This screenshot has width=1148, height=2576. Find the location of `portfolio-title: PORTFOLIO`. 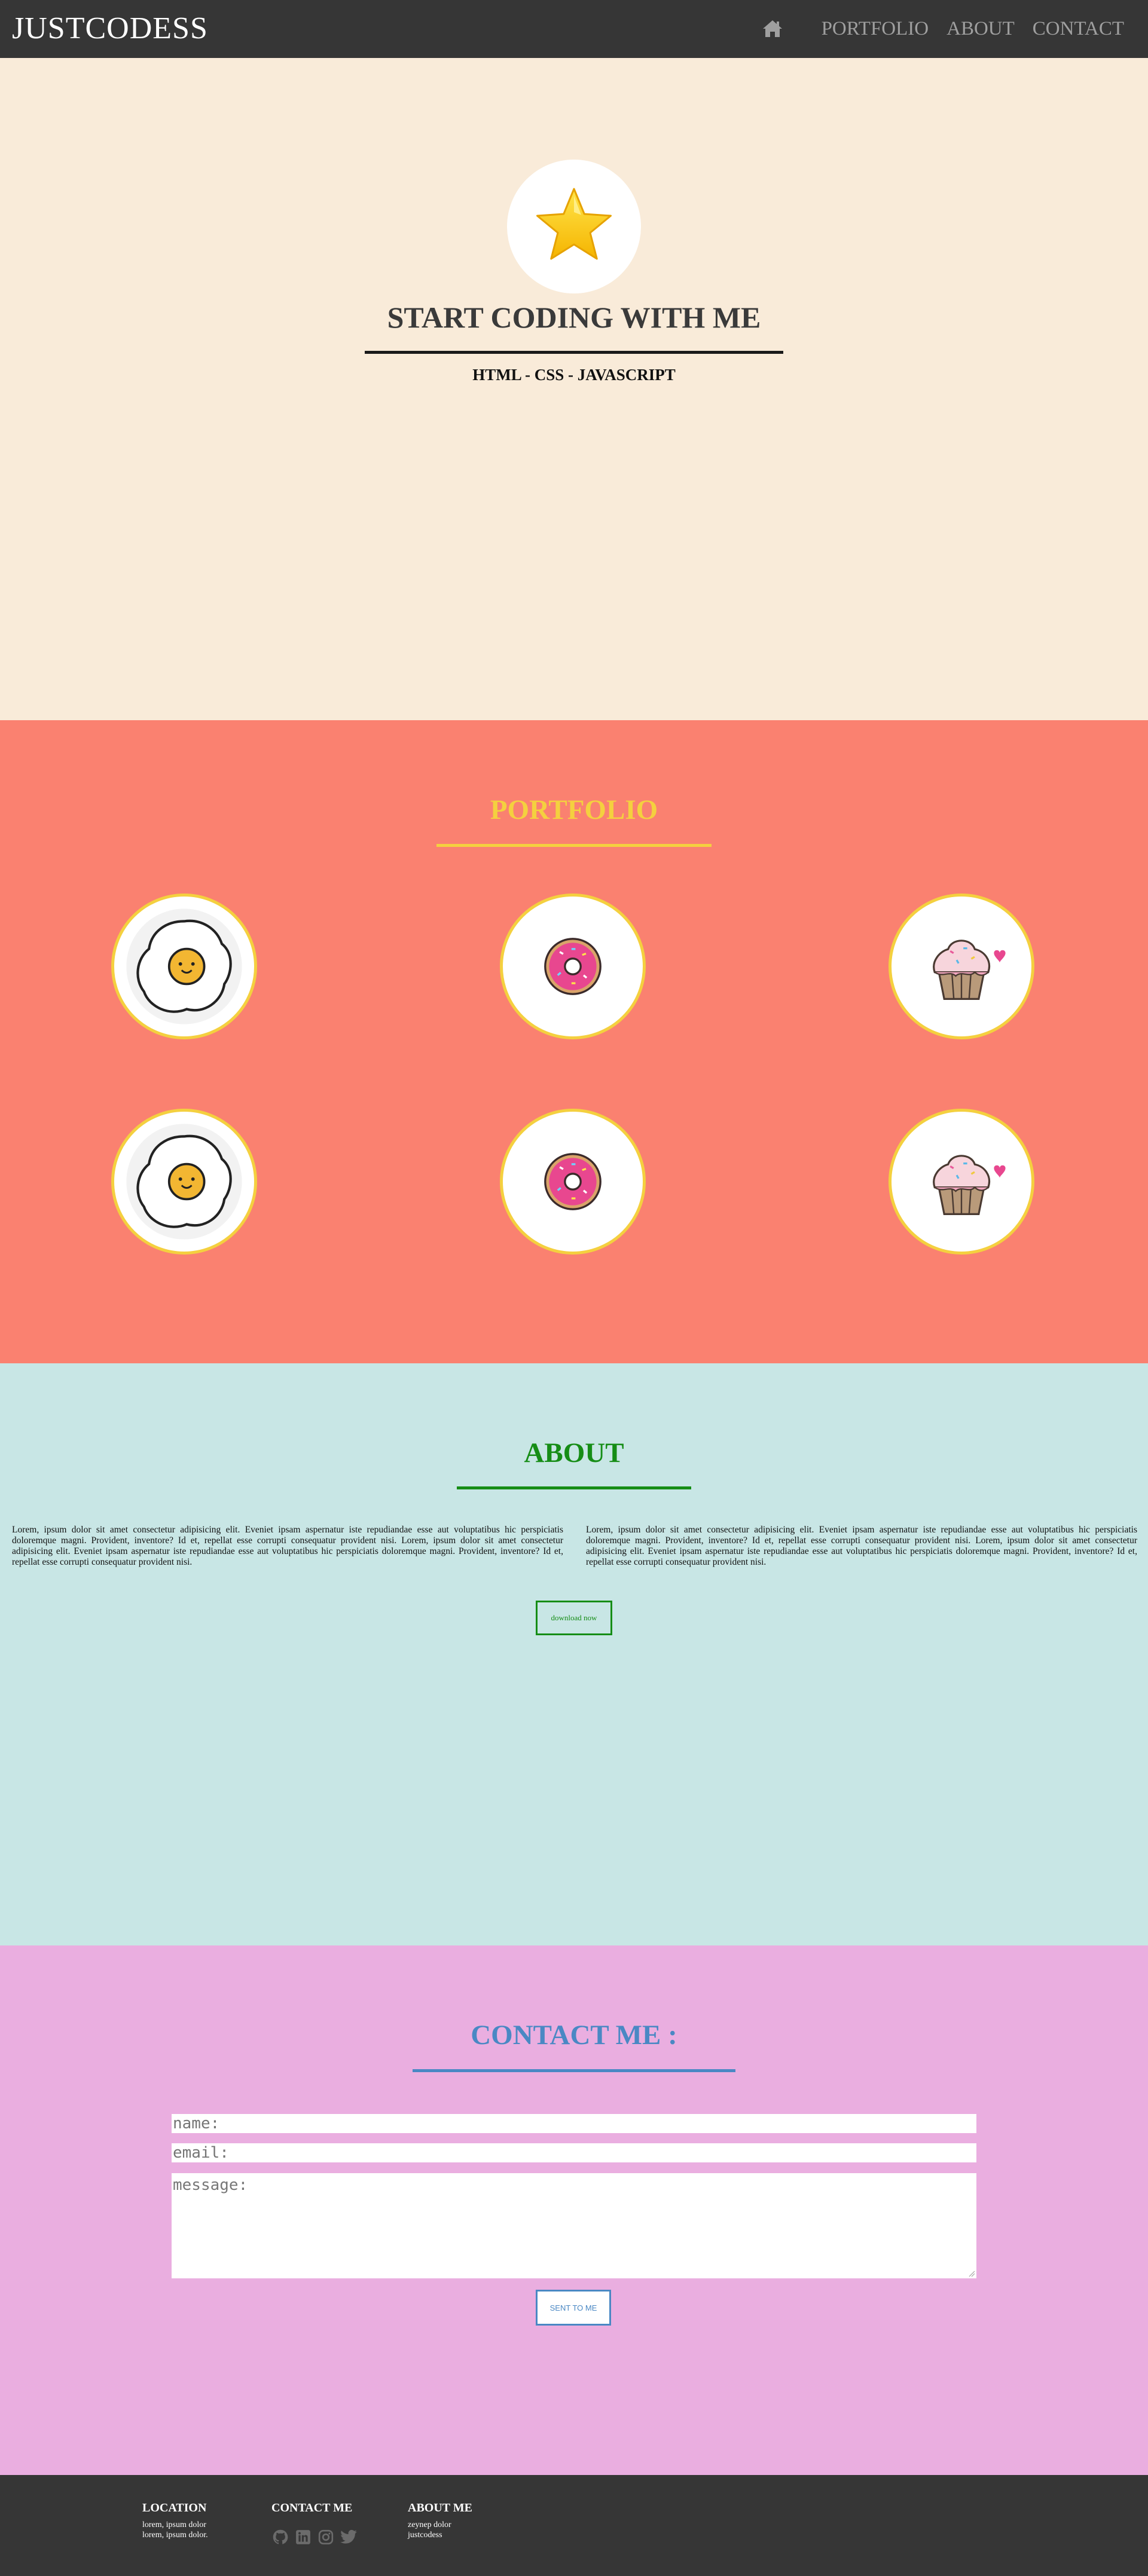

portfolio-title: PORTFOLIO is located at coordinates (574, 809).